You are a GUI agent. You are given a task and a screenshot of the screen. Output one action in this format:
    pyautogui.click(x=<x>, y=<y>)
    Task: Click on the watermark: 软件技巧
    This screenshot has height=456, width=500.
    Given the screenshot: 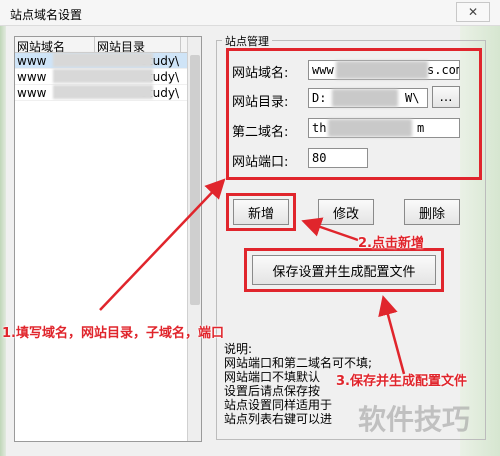 What is the action you would take?
    pyautogui.click(x=414, y=419)
    